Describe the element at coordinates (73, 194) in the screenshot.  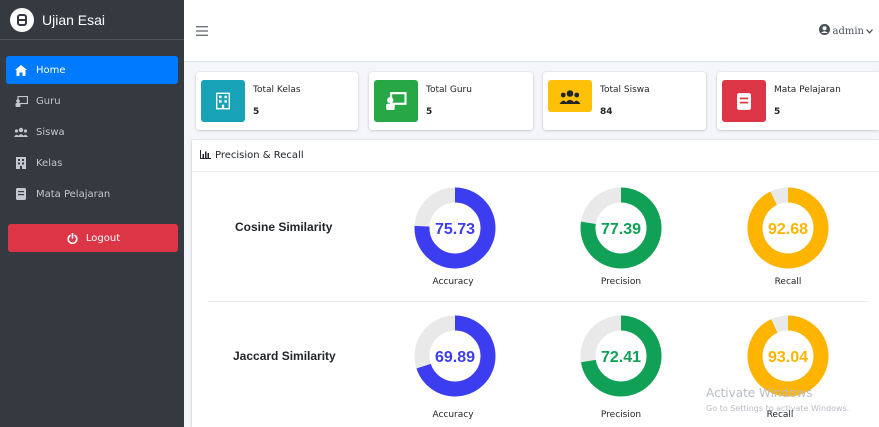
I see `sidebar-item-label: Mata Pelajaran` at that location.